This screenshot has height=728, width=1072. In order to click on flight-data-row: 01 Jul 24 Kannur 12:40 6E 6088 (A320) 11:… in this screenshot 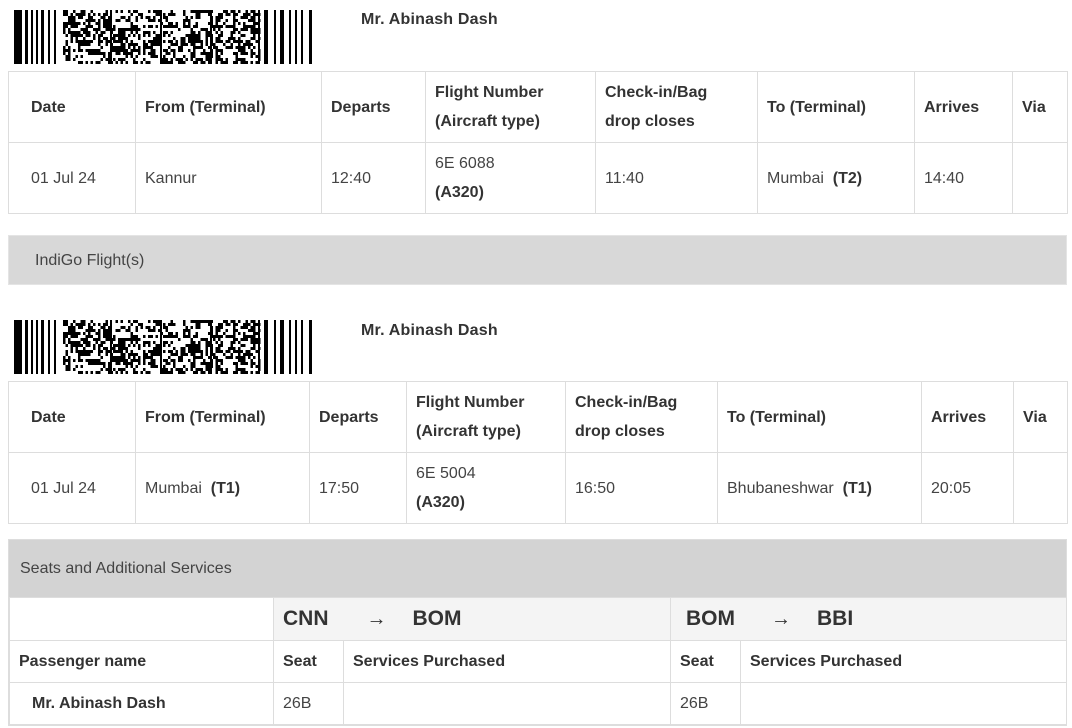, I will do `click(538, 178)`.